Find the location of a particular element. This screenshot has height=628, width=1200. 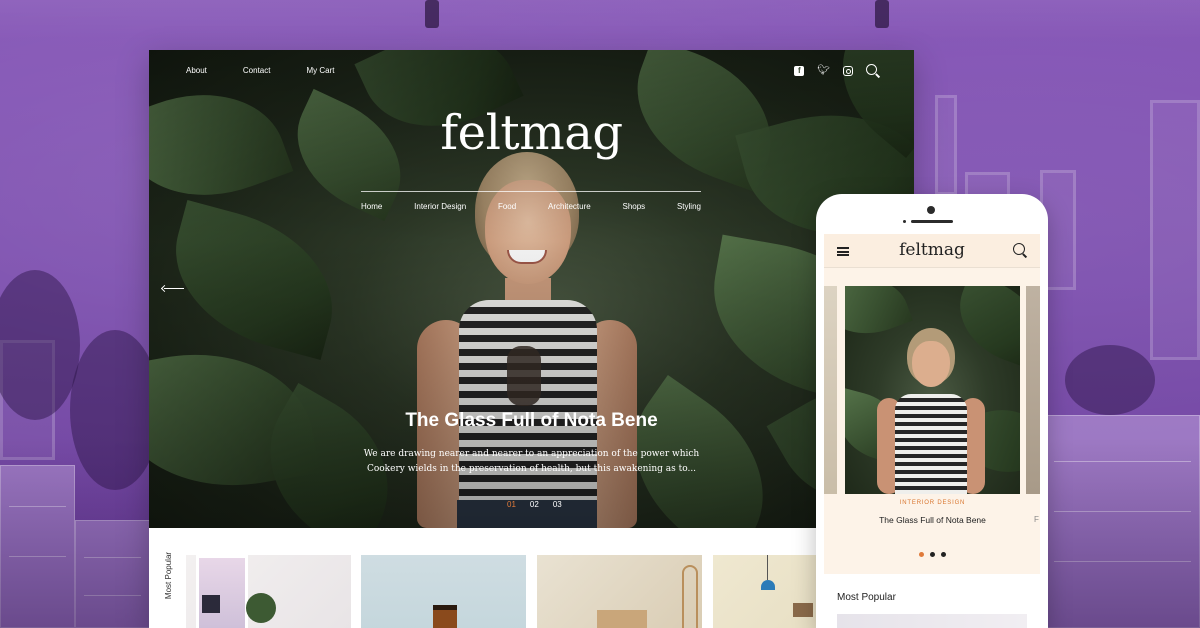

slider-page-2: 02 is located at coordinates (534, 504).